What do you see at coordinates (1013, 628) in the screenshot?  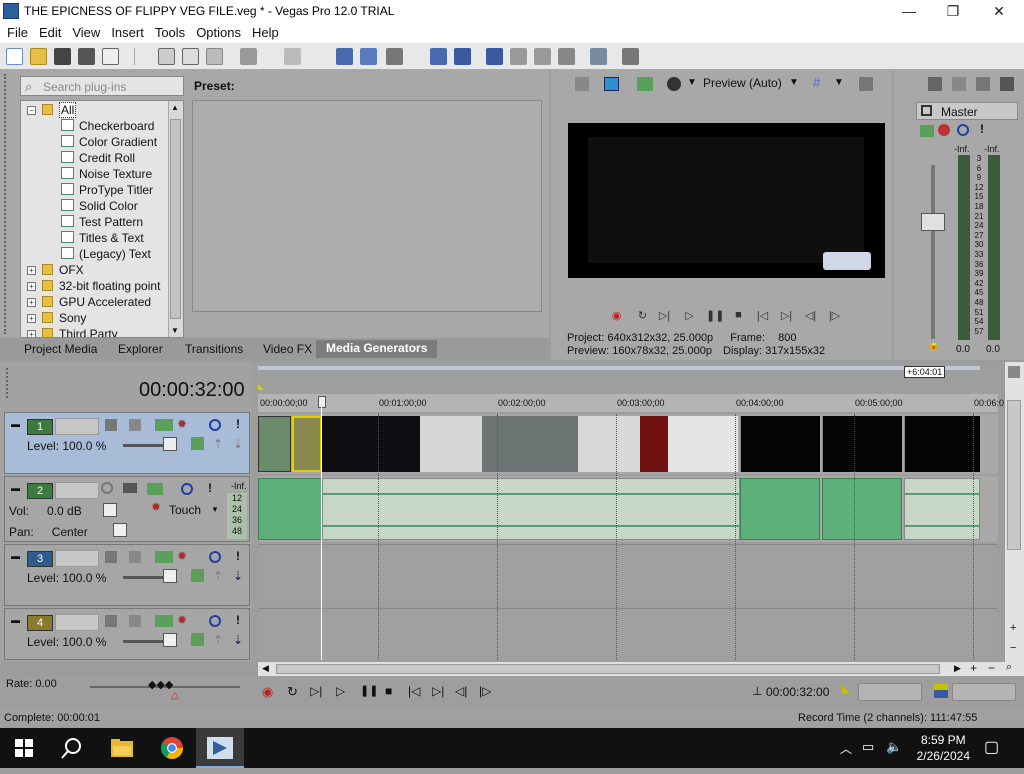 I see `zoom-in-vertical-icon: +` at bounding box center [1013, 628].